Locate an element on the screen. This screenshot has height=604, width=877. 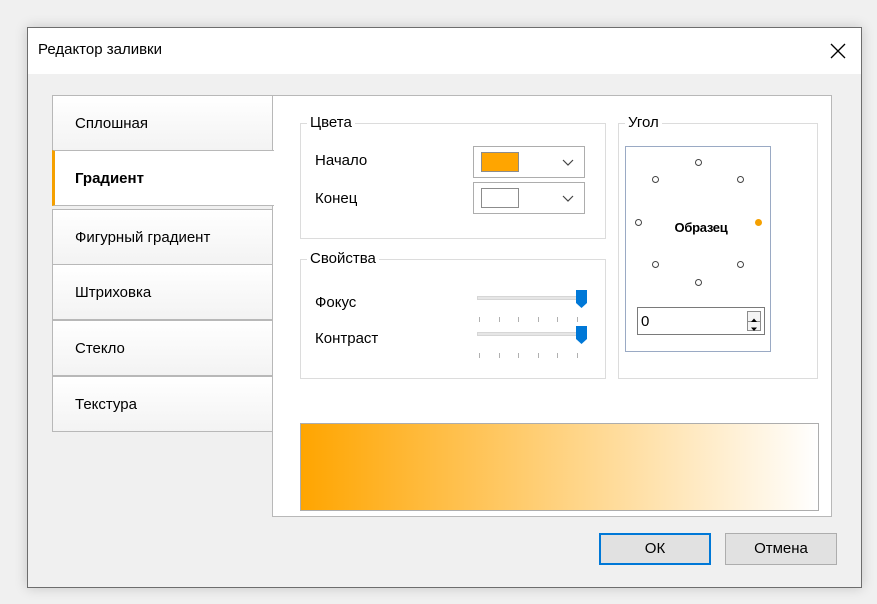
angle-spinner is located at coordinates (701, 321).